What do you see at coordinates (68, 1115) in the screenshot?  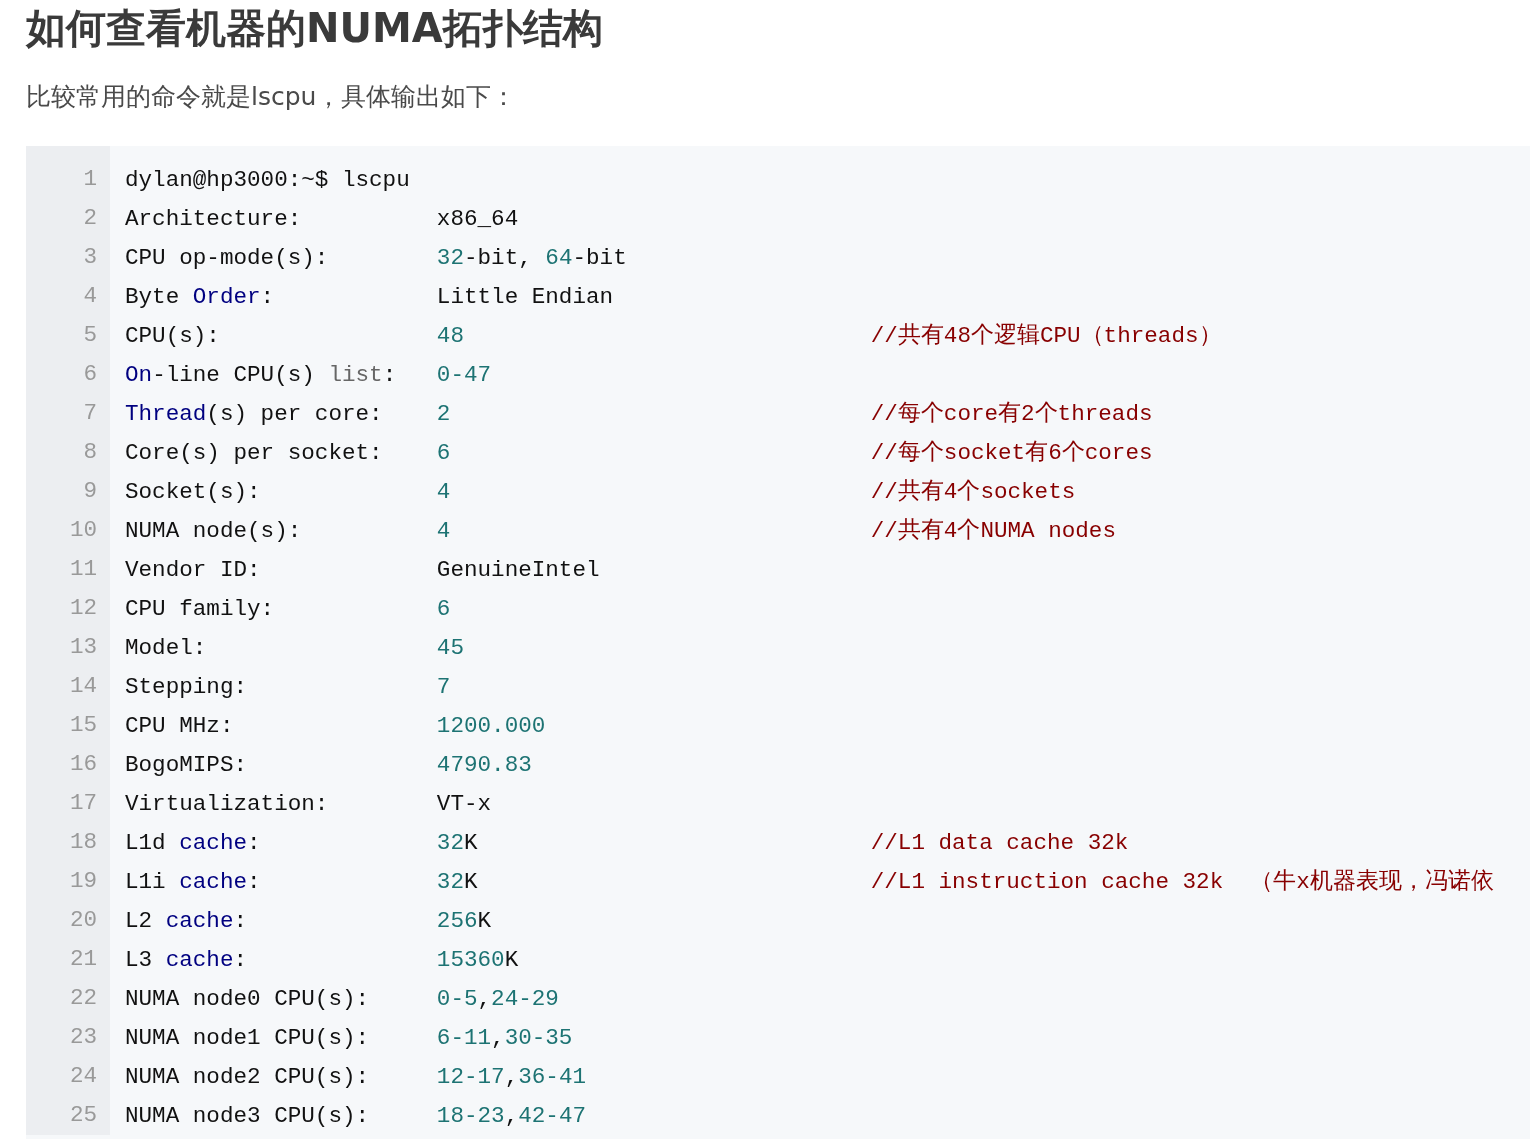 I see `line-number: 25` at bounding box center [68, 1115].